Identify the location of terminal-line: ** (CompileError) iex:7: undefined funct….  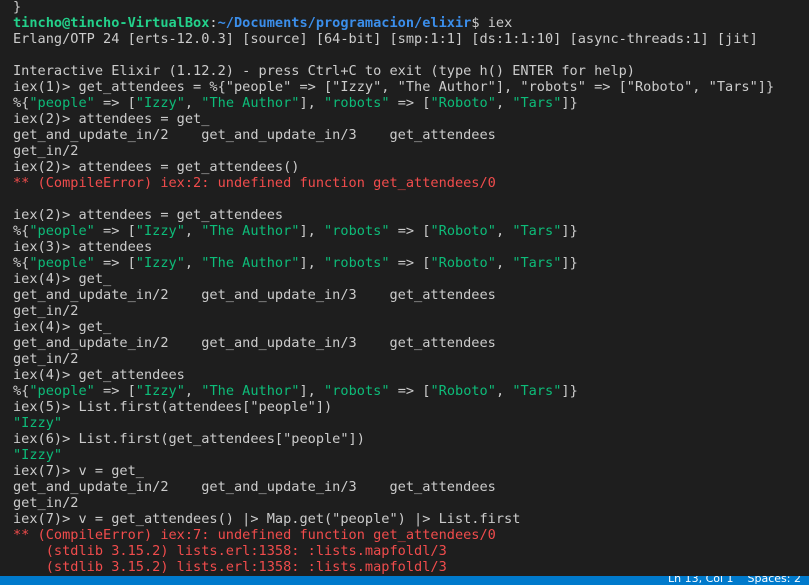
(411, 535).